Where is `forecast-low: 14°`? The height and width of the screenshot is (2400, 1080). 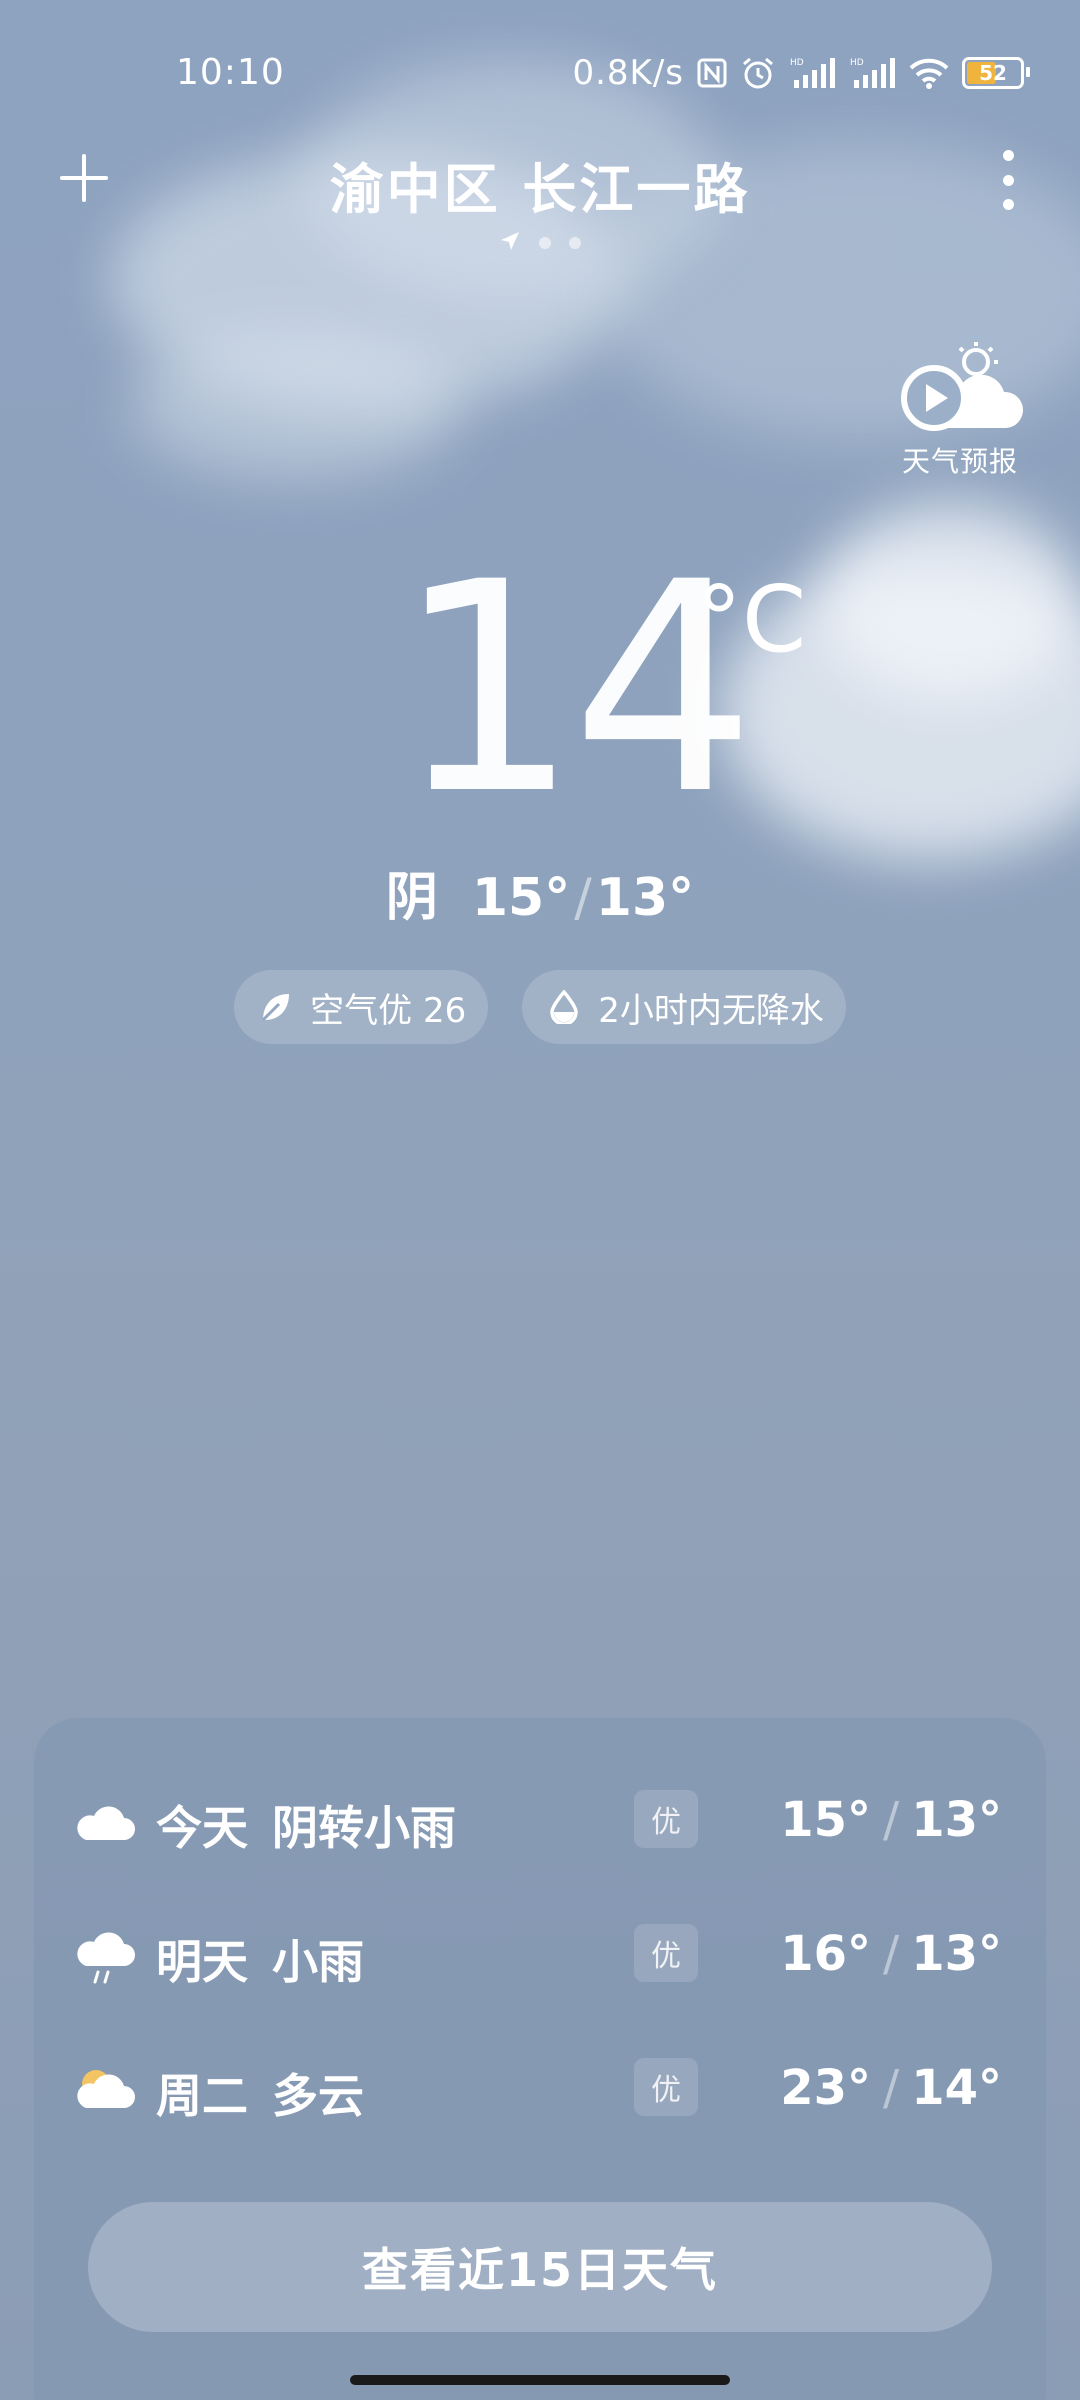 forecast-low: 14° is located at coordinates (956, 2088).